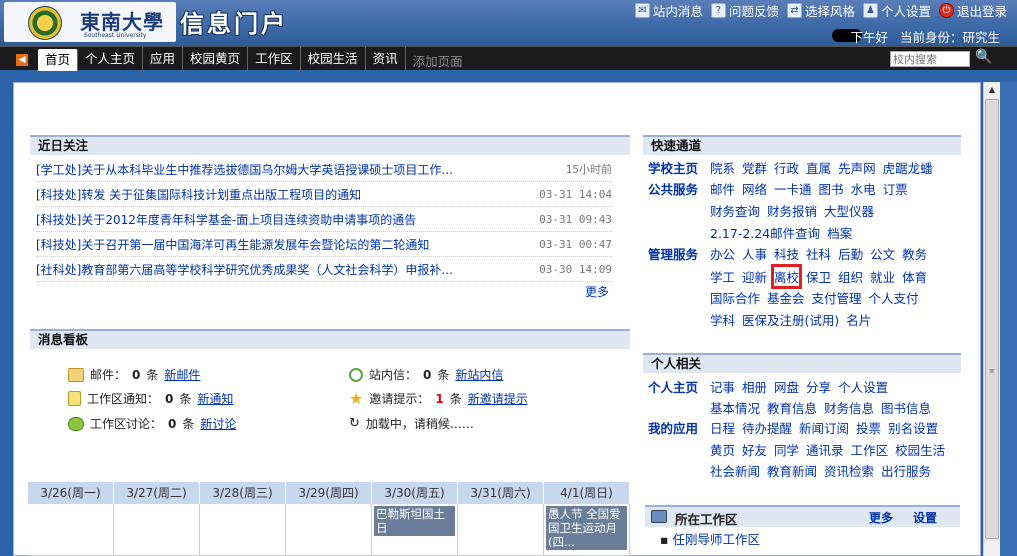 This screenshot has height=556, width=1017. What do you see at coordinates (820, 10) in the screenshot?
I see `style-link: ⇄ 选择风格` at bounding box center [820, 10].